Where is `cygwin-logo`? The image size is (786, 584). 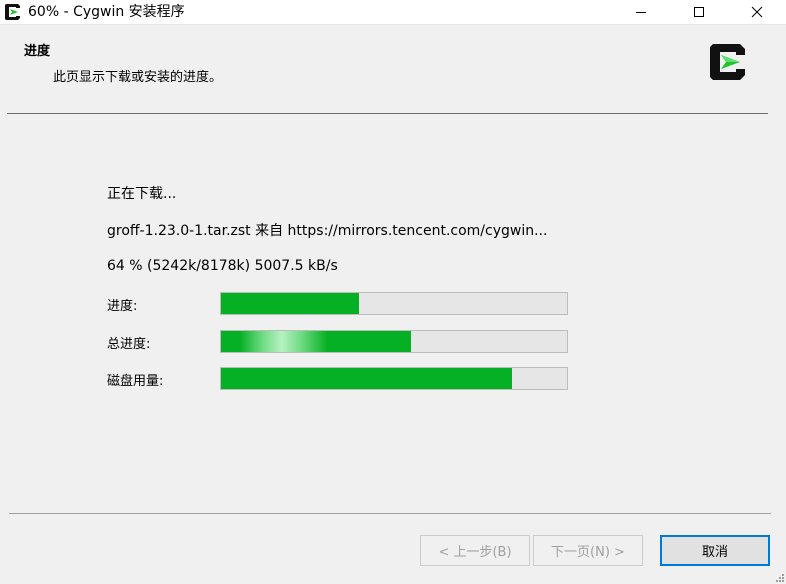
cygwin-logo is located at coordinates (727, 62).